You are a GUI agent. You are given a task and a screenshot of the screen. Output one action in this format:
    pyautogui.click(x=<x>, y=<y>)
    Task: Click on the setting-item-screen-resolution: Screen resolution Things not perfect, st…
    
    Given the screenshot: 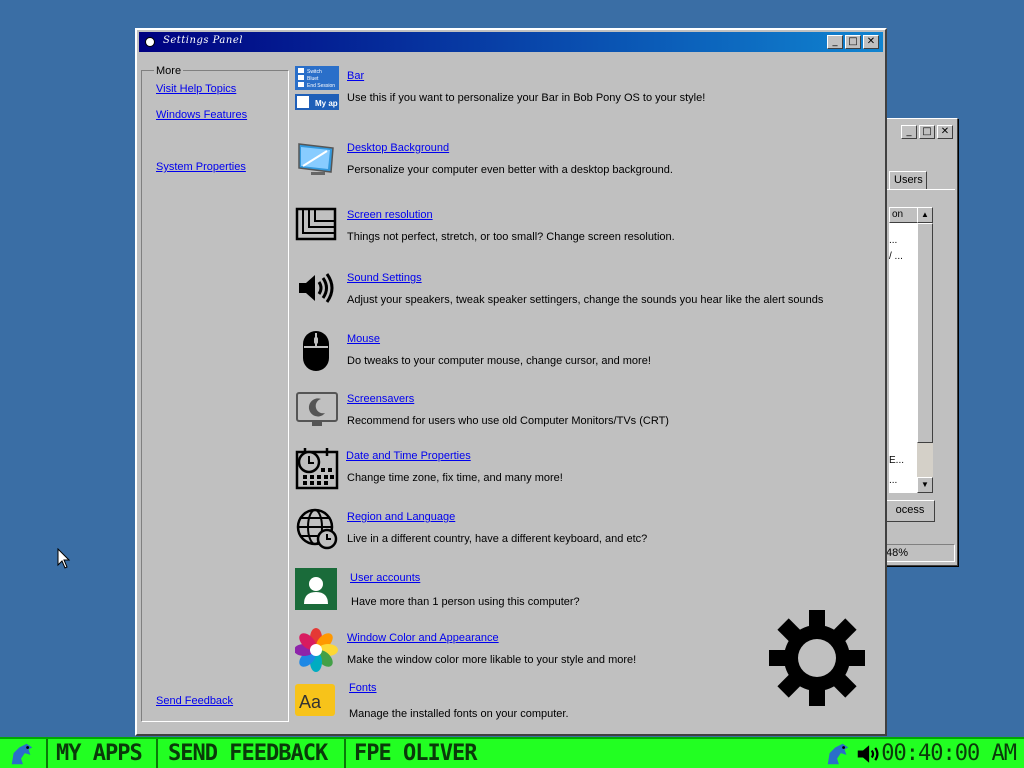 What is the action you would take?
    pyautogui.click(x=585, y=233)
    